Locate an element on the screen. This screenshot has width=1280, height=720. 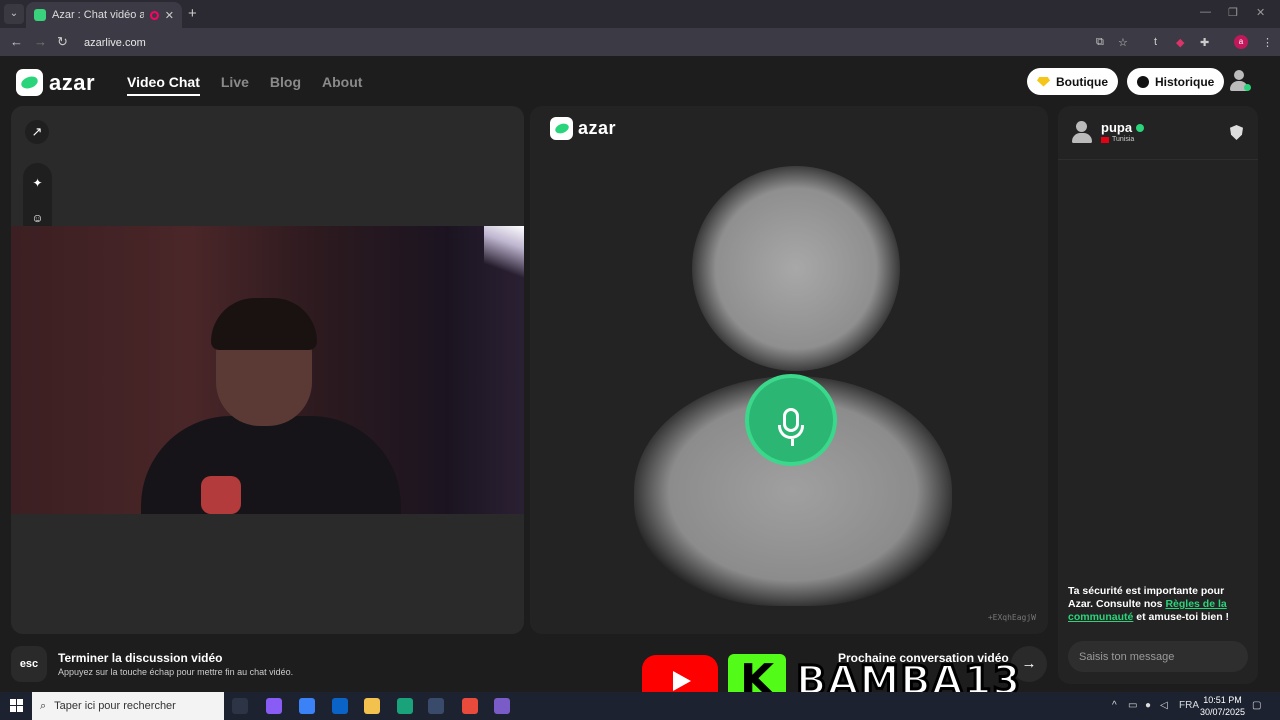
extension-shield-icon: ◆ is located at coordinates (1180, 42).